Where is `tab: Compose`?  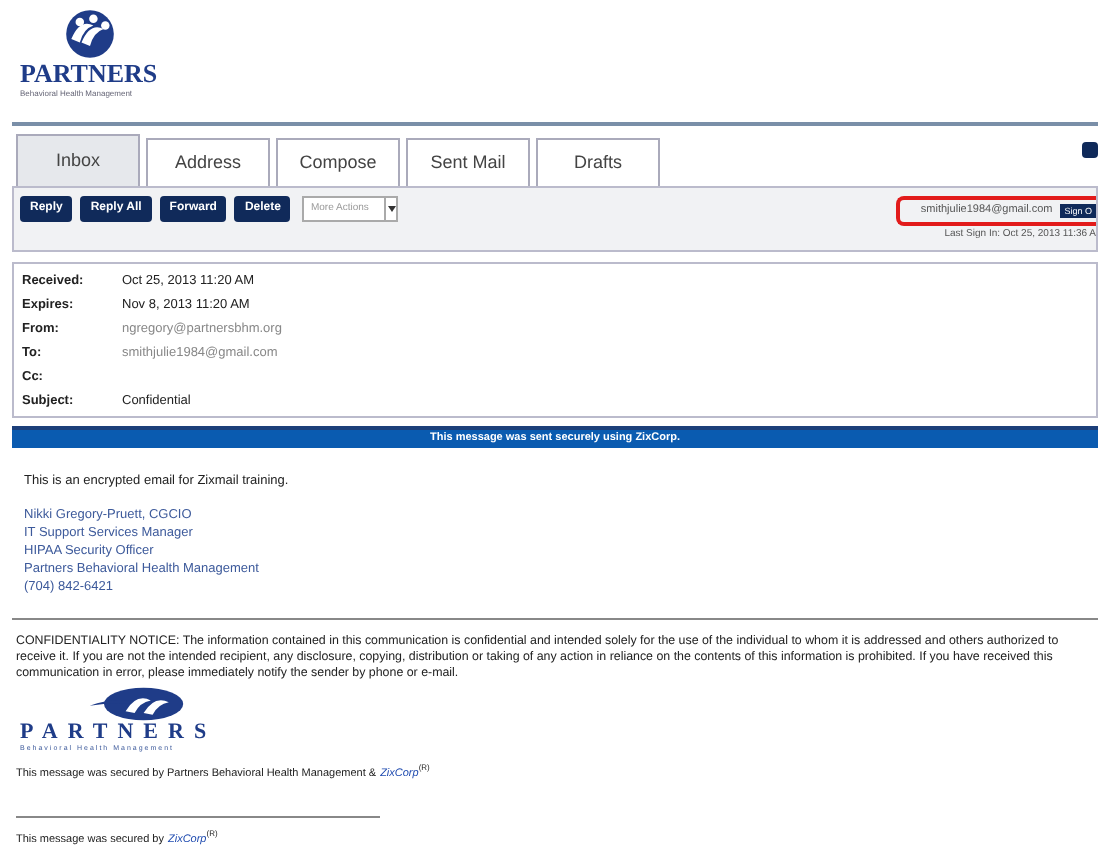 tab: Compose is located at coordinates (338, 161).